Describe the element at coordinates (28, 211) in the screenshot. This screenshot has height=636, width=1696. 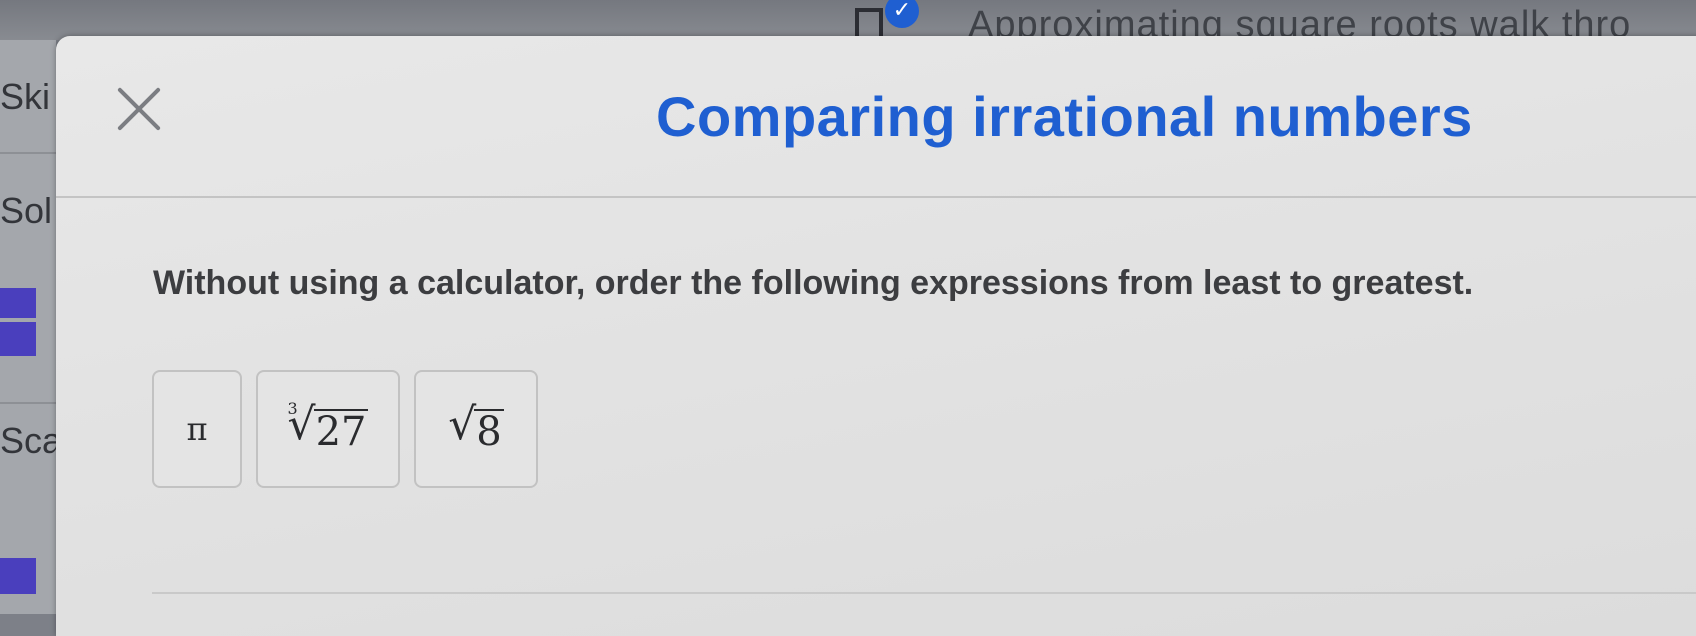
I see `sidebar-label-solve: Sol` at that location.